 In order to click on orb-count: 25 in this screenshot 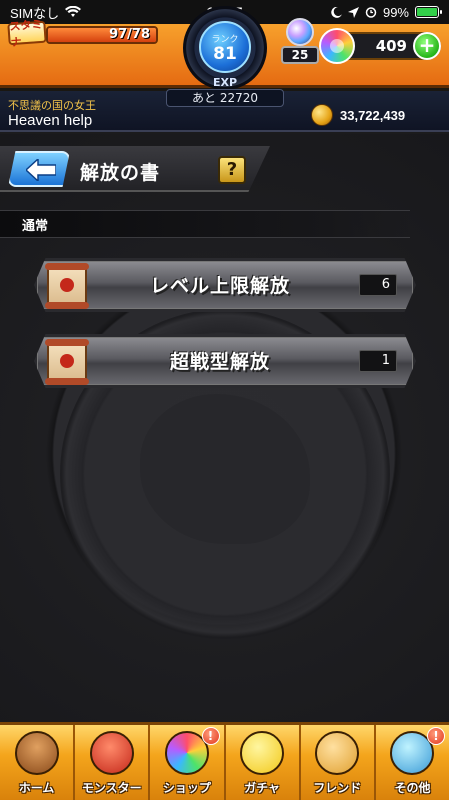, I will do `click(300, 55)`.